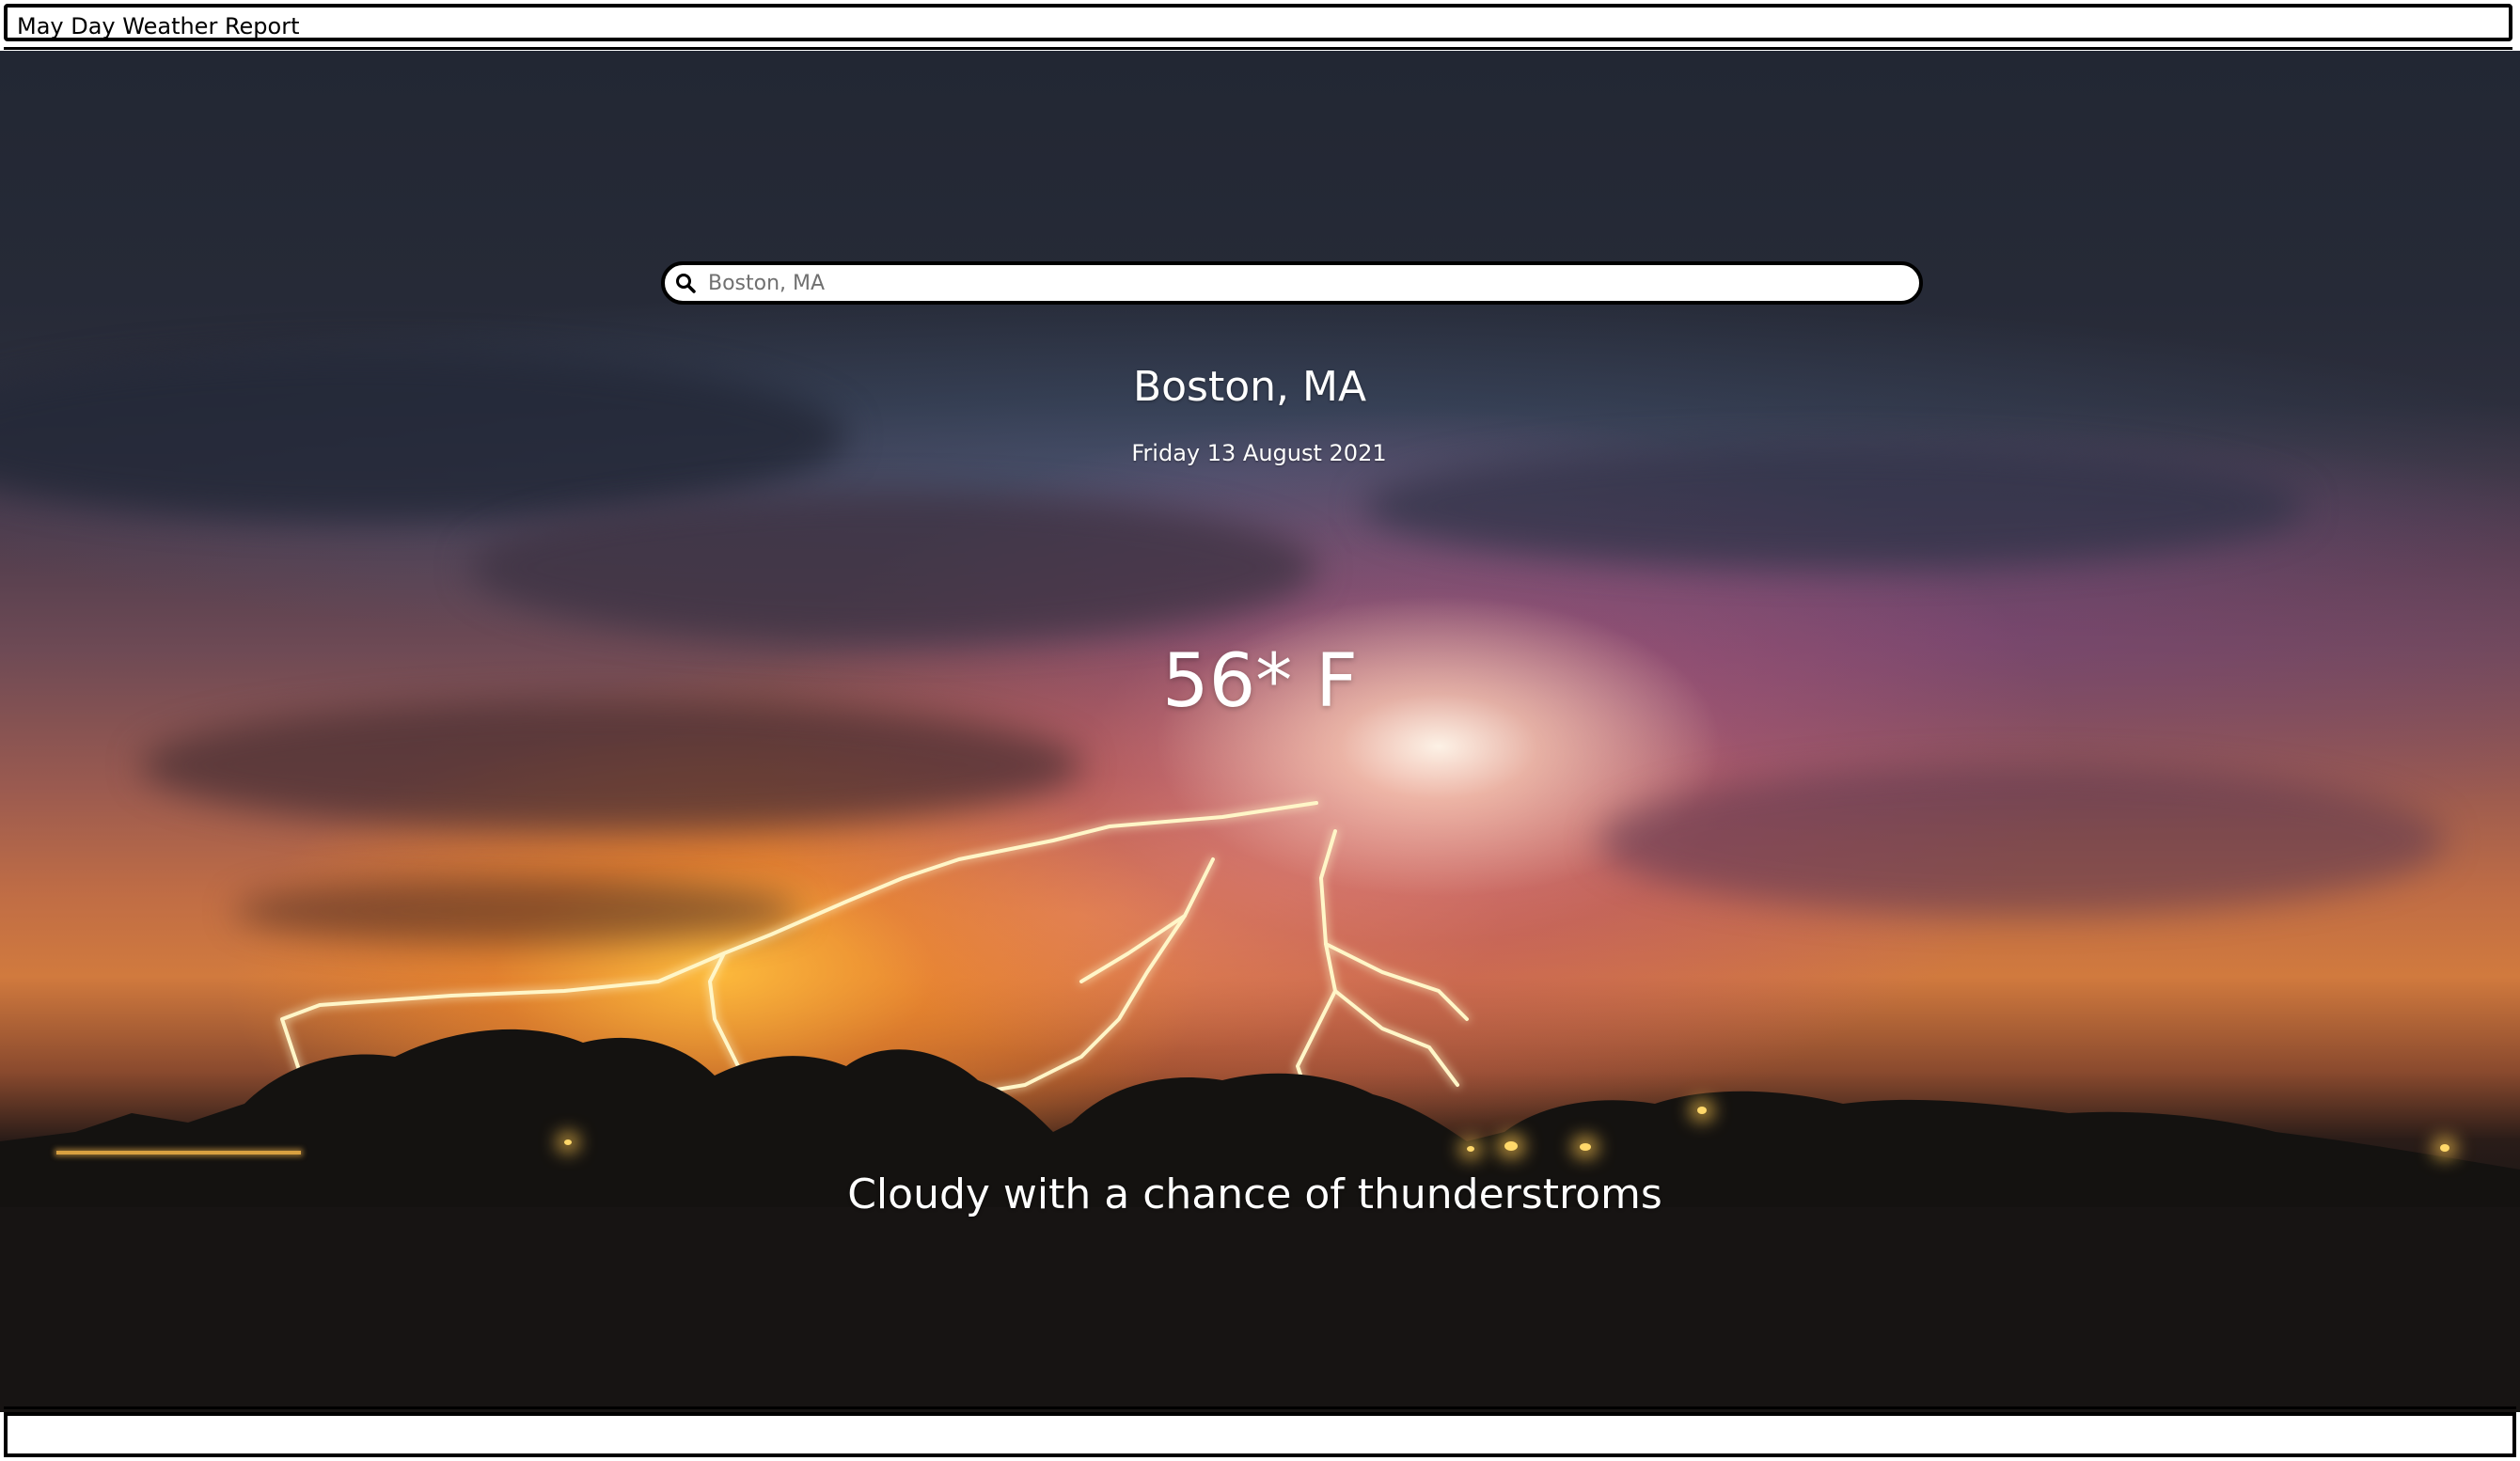 The image size is (2520, 1461). I want to click on search-input, so click(1291, 283).